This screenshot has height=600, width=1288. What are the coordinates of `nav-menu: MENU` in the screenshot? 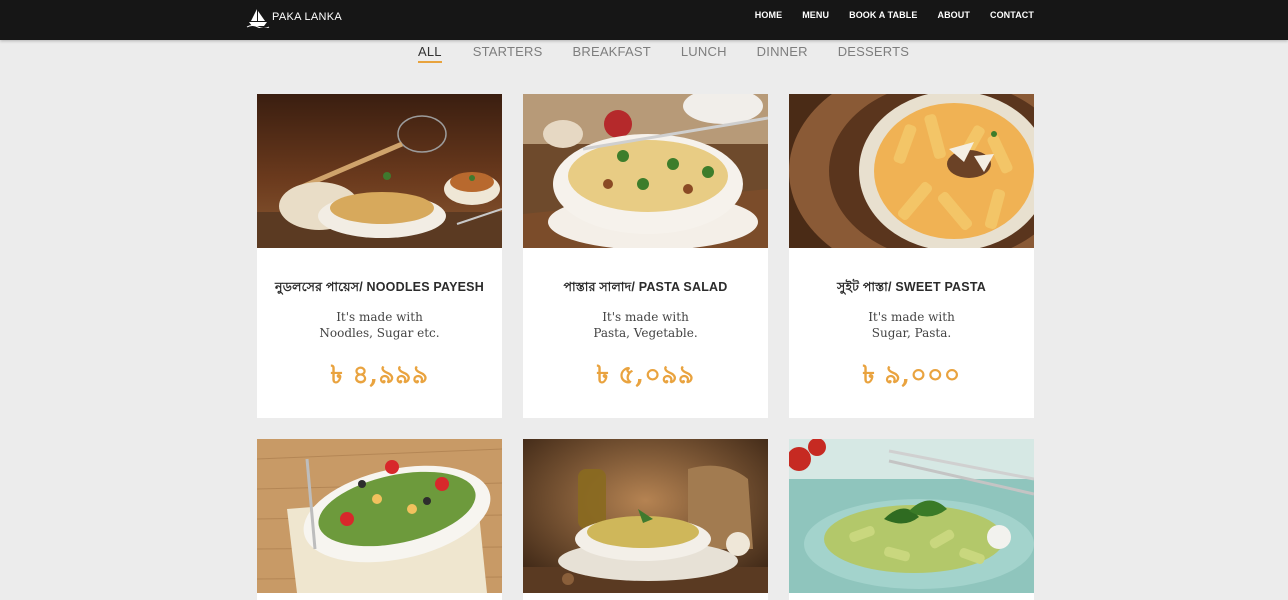 It's located at (815, 15).